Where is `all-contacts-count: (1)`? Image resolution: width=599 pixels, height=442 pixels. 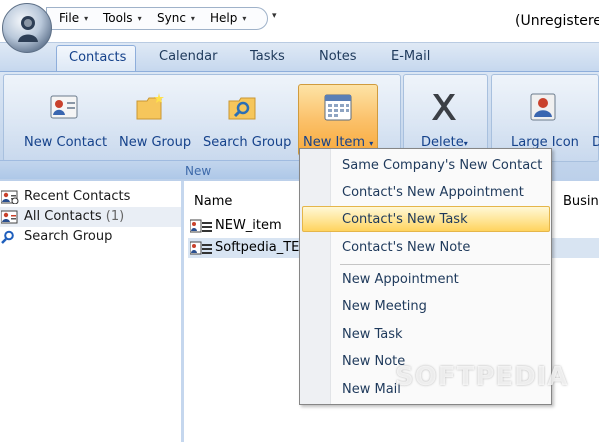 all-contacts-count: (1) is located at coordinates (115, 216).